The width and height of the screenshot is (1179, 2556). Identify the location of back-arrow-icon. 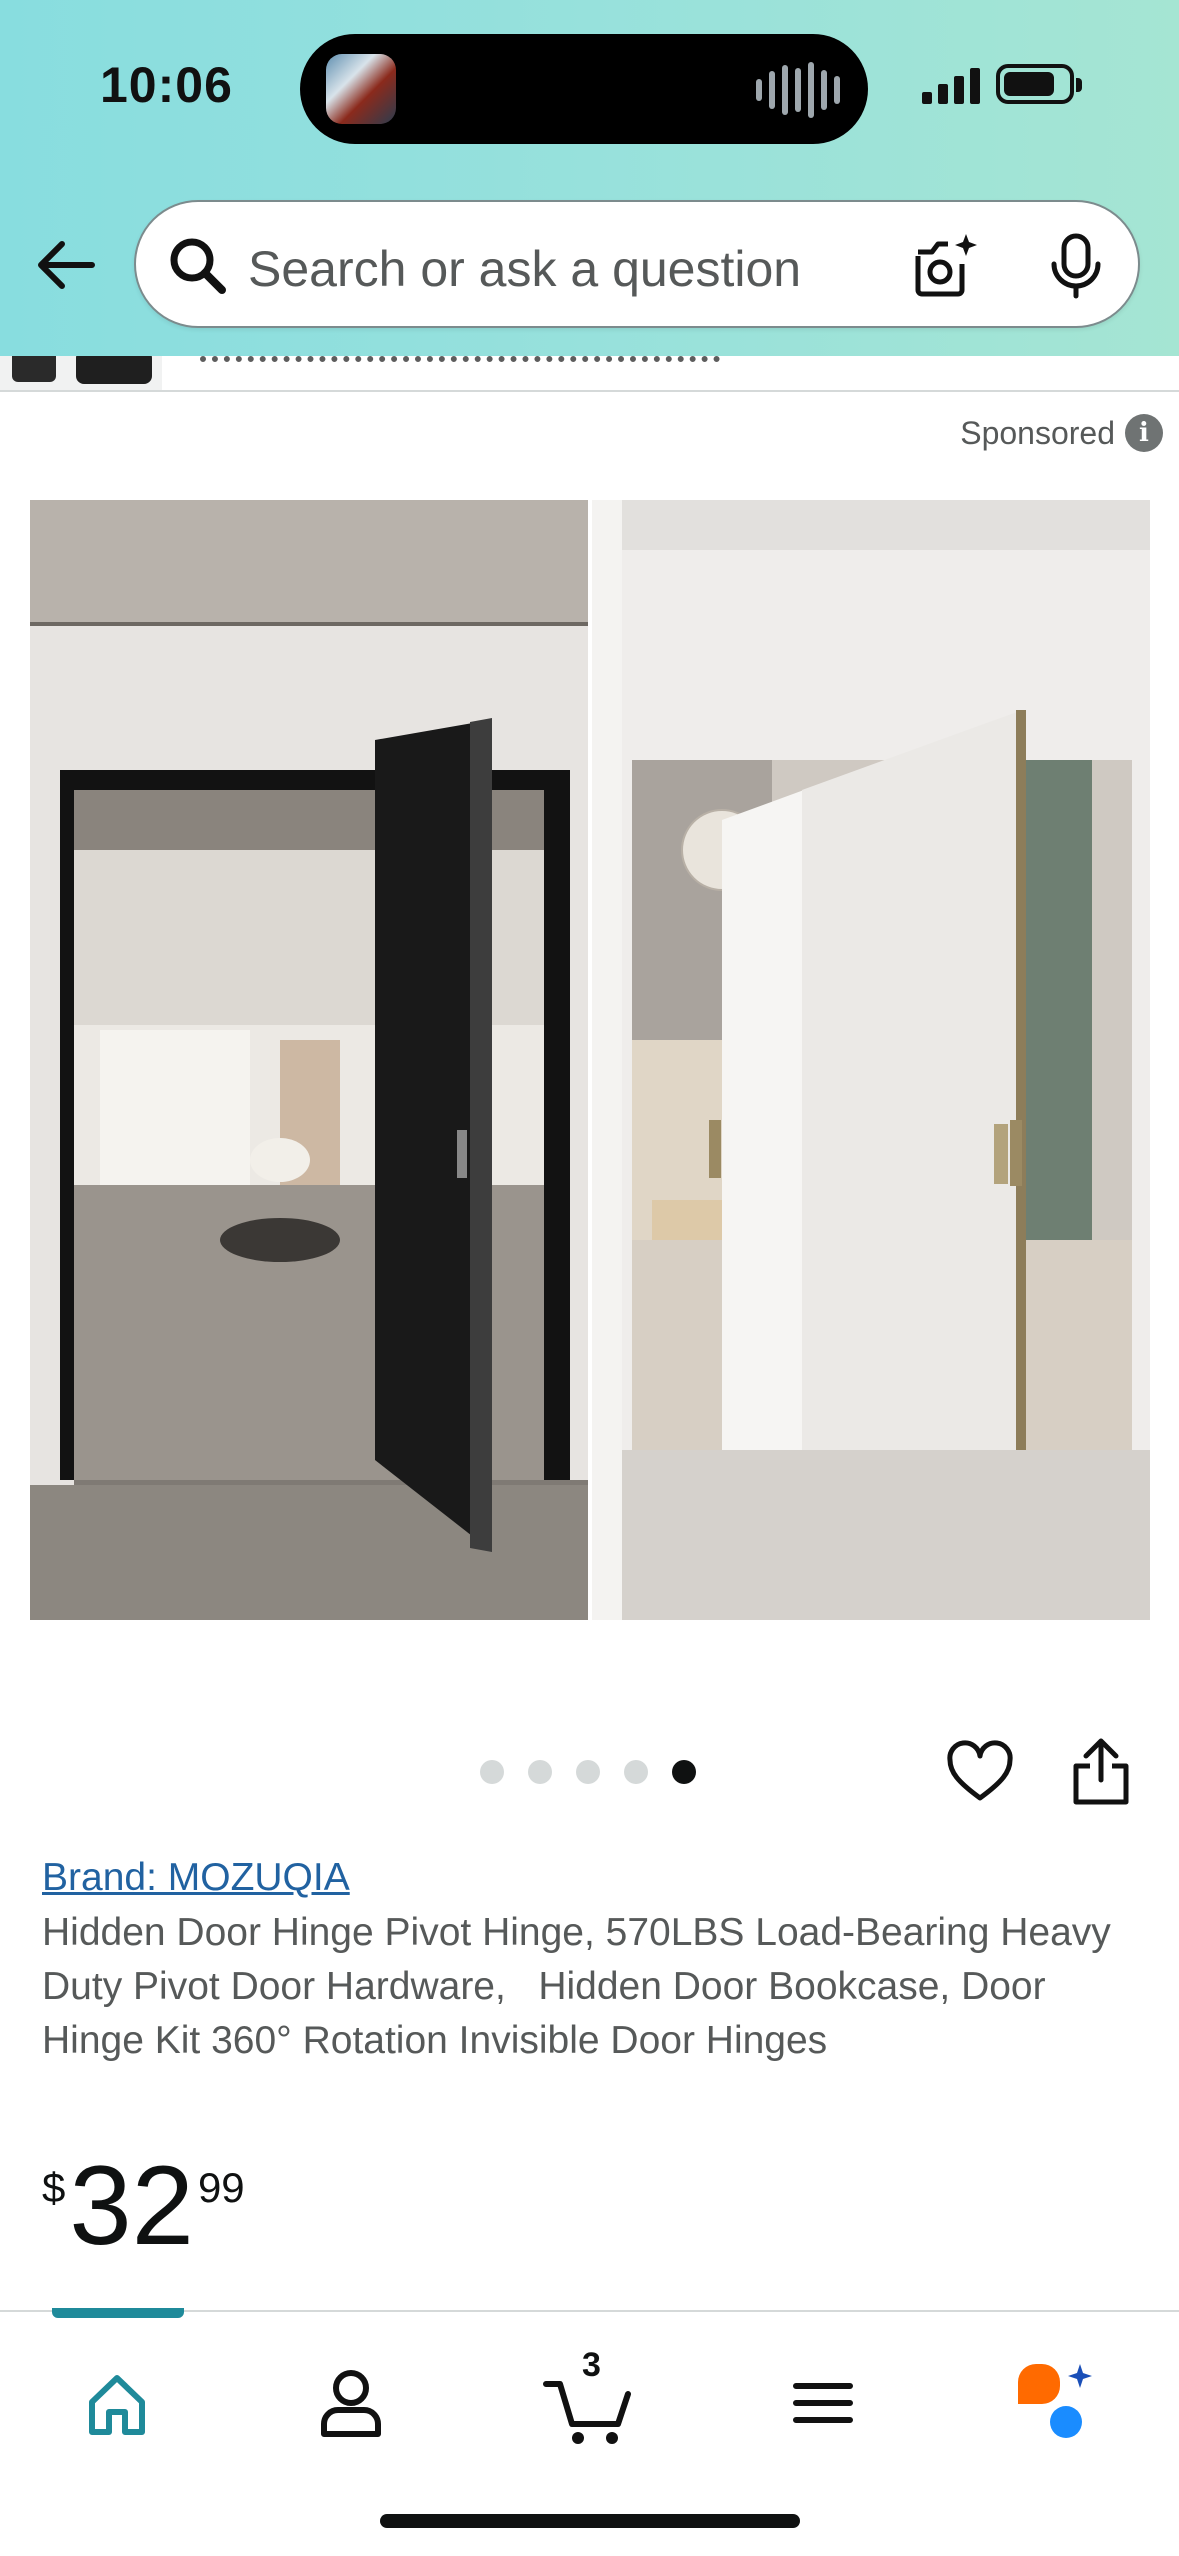
(66, 265).